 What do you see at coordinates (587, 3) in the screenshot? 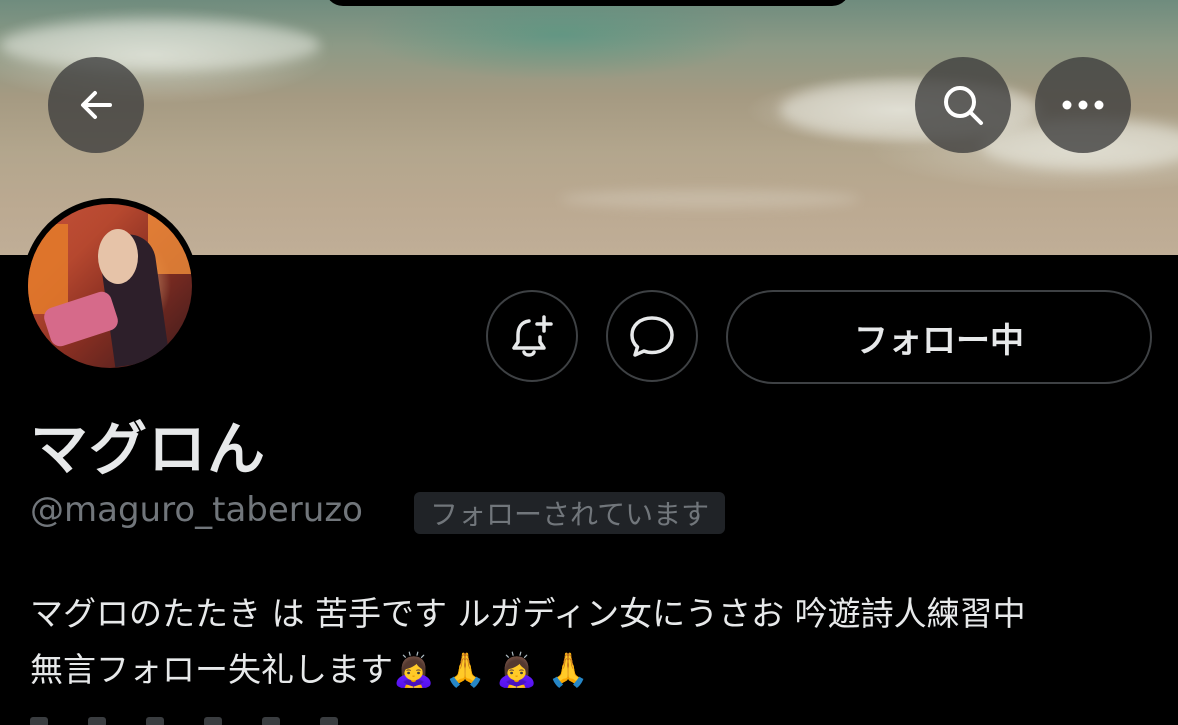
I see `device-notch` at bounding box center [587, 3].